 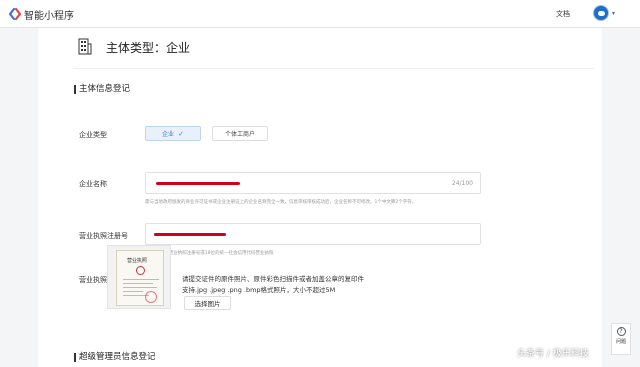 I want to click on question-icon: ?, so click(x=621, y=331).